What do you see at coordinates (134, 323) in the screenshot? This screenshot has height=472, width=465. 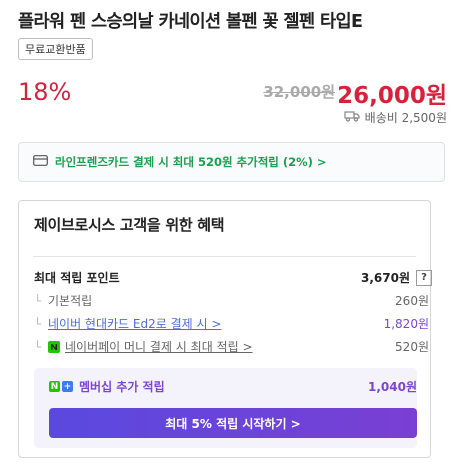 I see `hyundai-card-link: 네이버 현대카드 Ed2로 결제 시 >` at bounding box center [134, 323].